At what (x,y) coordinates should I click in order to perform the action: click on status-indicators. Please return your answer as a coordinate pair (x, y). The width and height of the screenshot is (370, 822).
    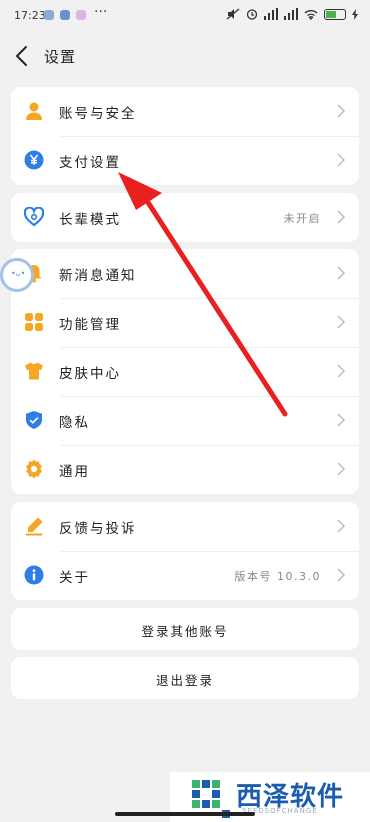
    Looking at the image, I should click on (292, 14).